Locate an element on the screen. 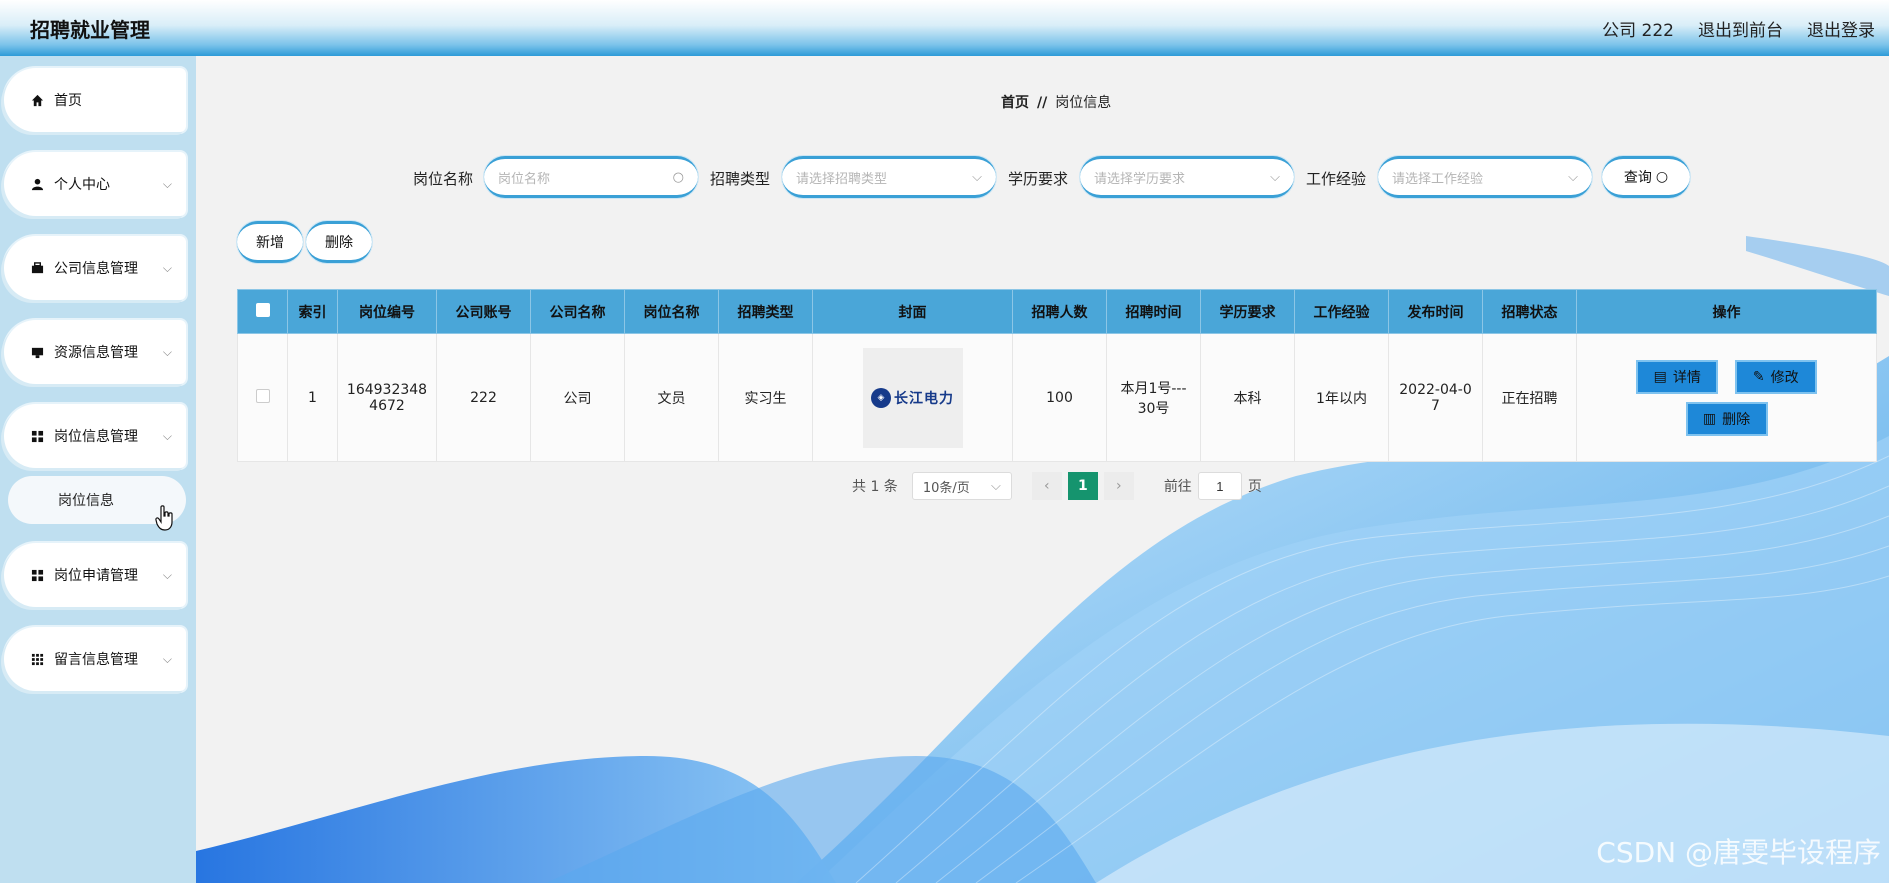 The height and width of the screenshot is (883, 1889). column-header: 岗位名称 is located at coordinates (671, 311).